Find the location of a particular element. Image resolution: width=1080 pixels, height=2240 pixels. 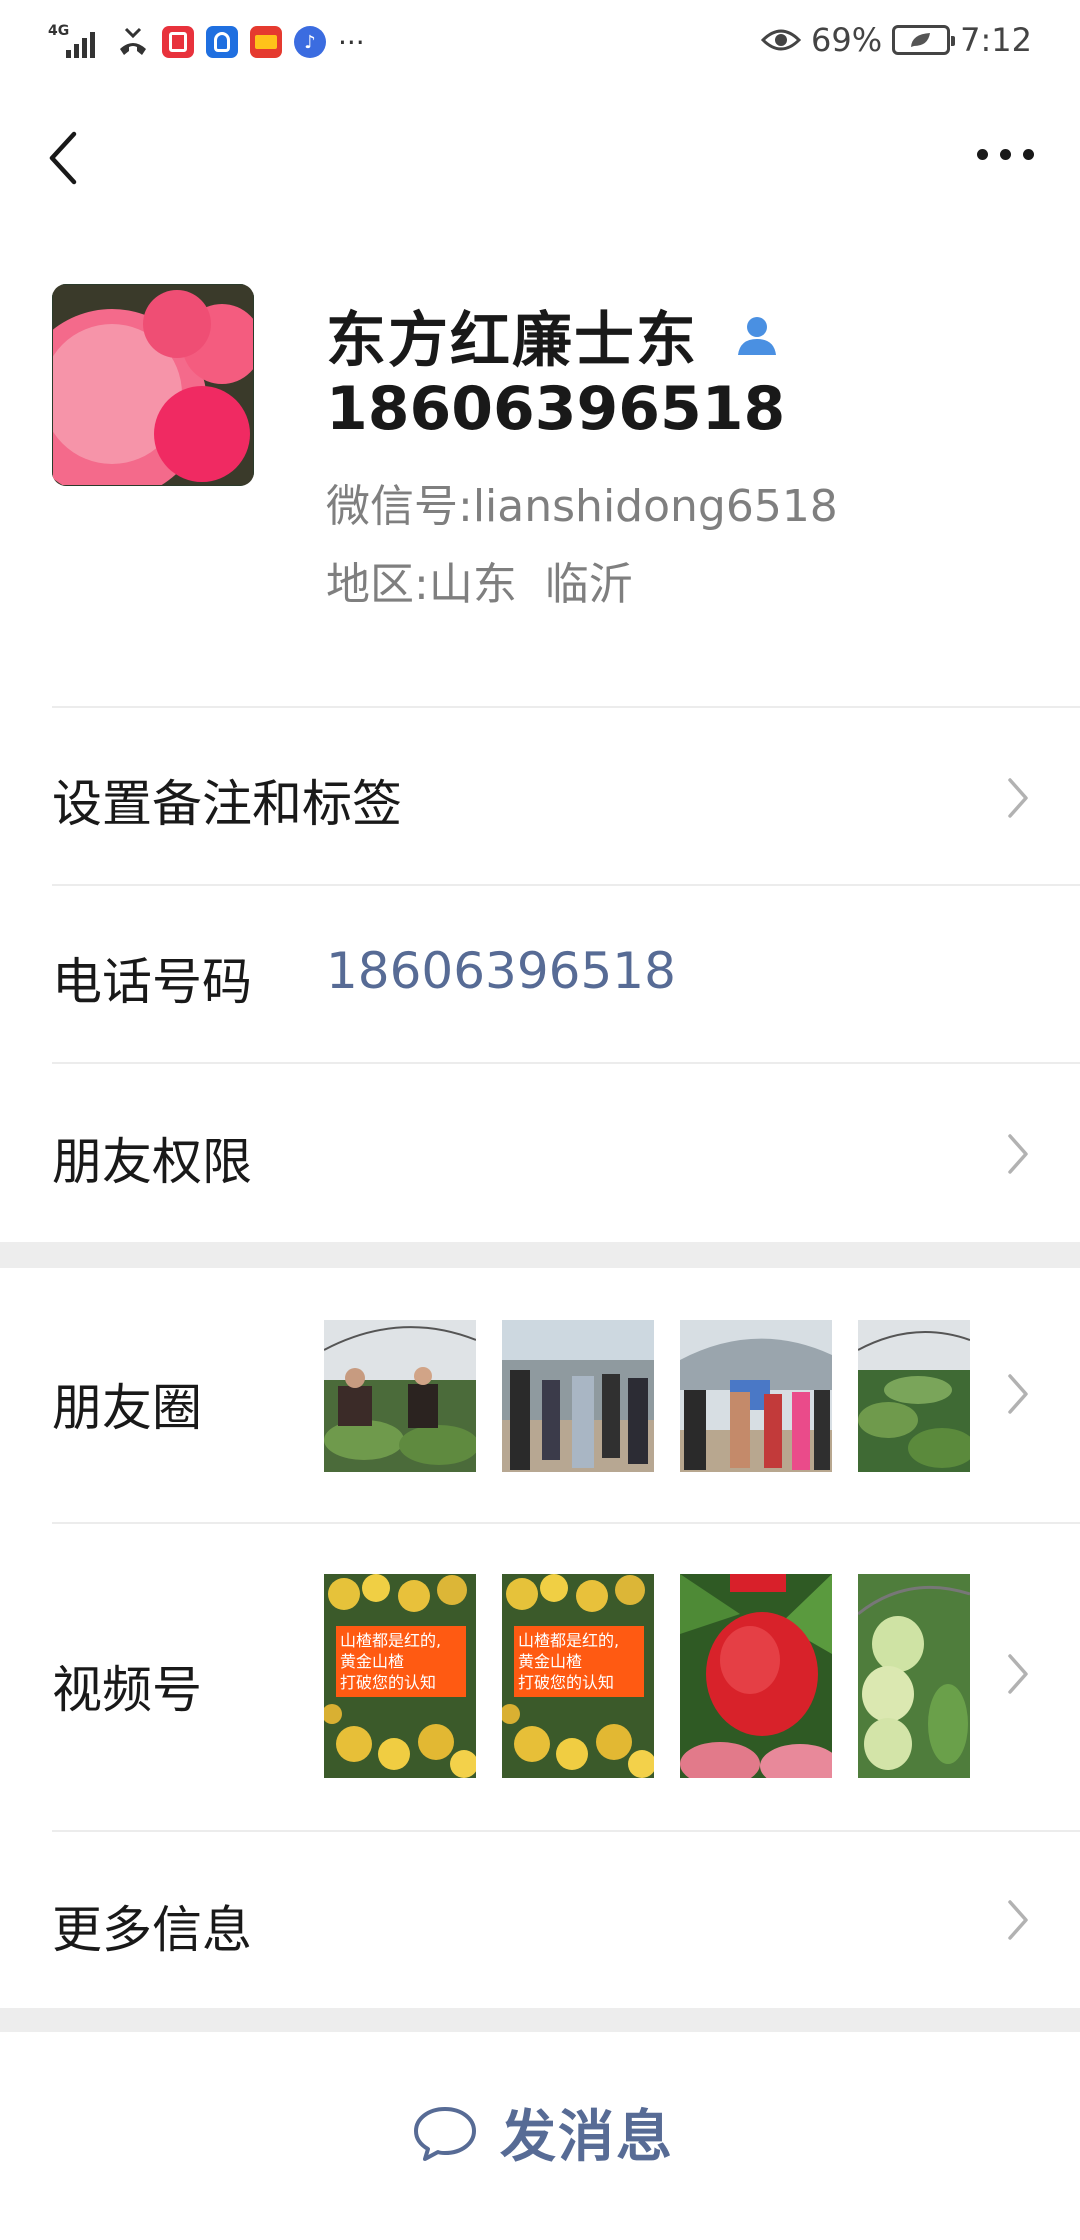

bulb-app-icon is located at coordinates (222, 42).